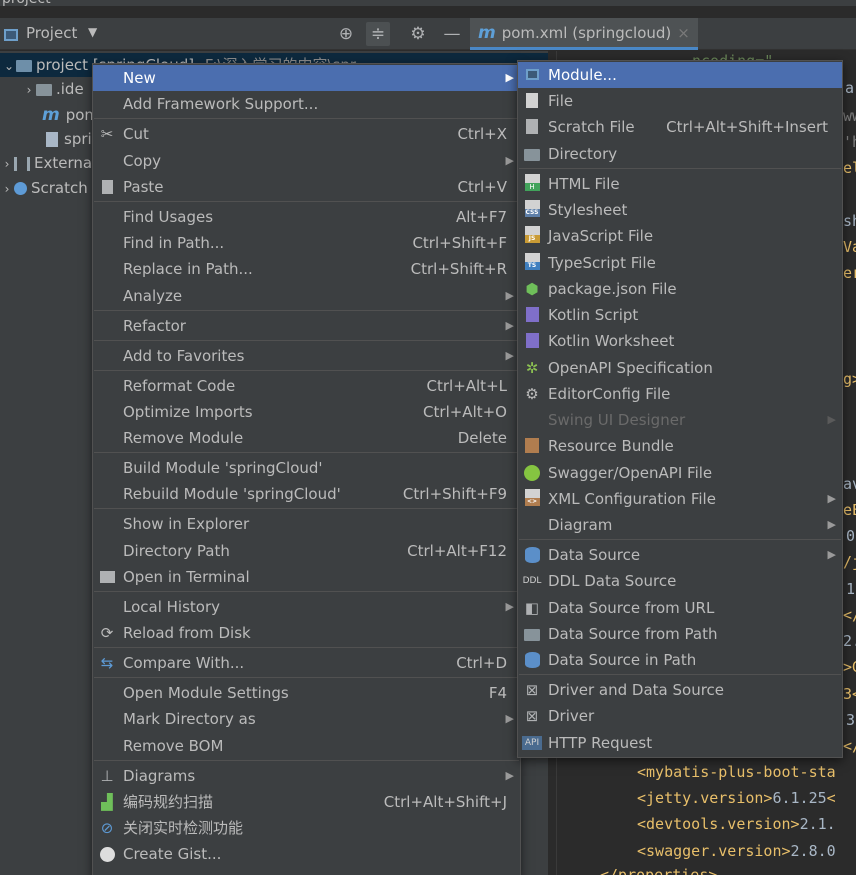 This screenshot has width=856, height=875. What do you see at coordinates (532, 210) in the screenshot?
I see `css-file-icon: CSS` at bounding box center [532, 210].